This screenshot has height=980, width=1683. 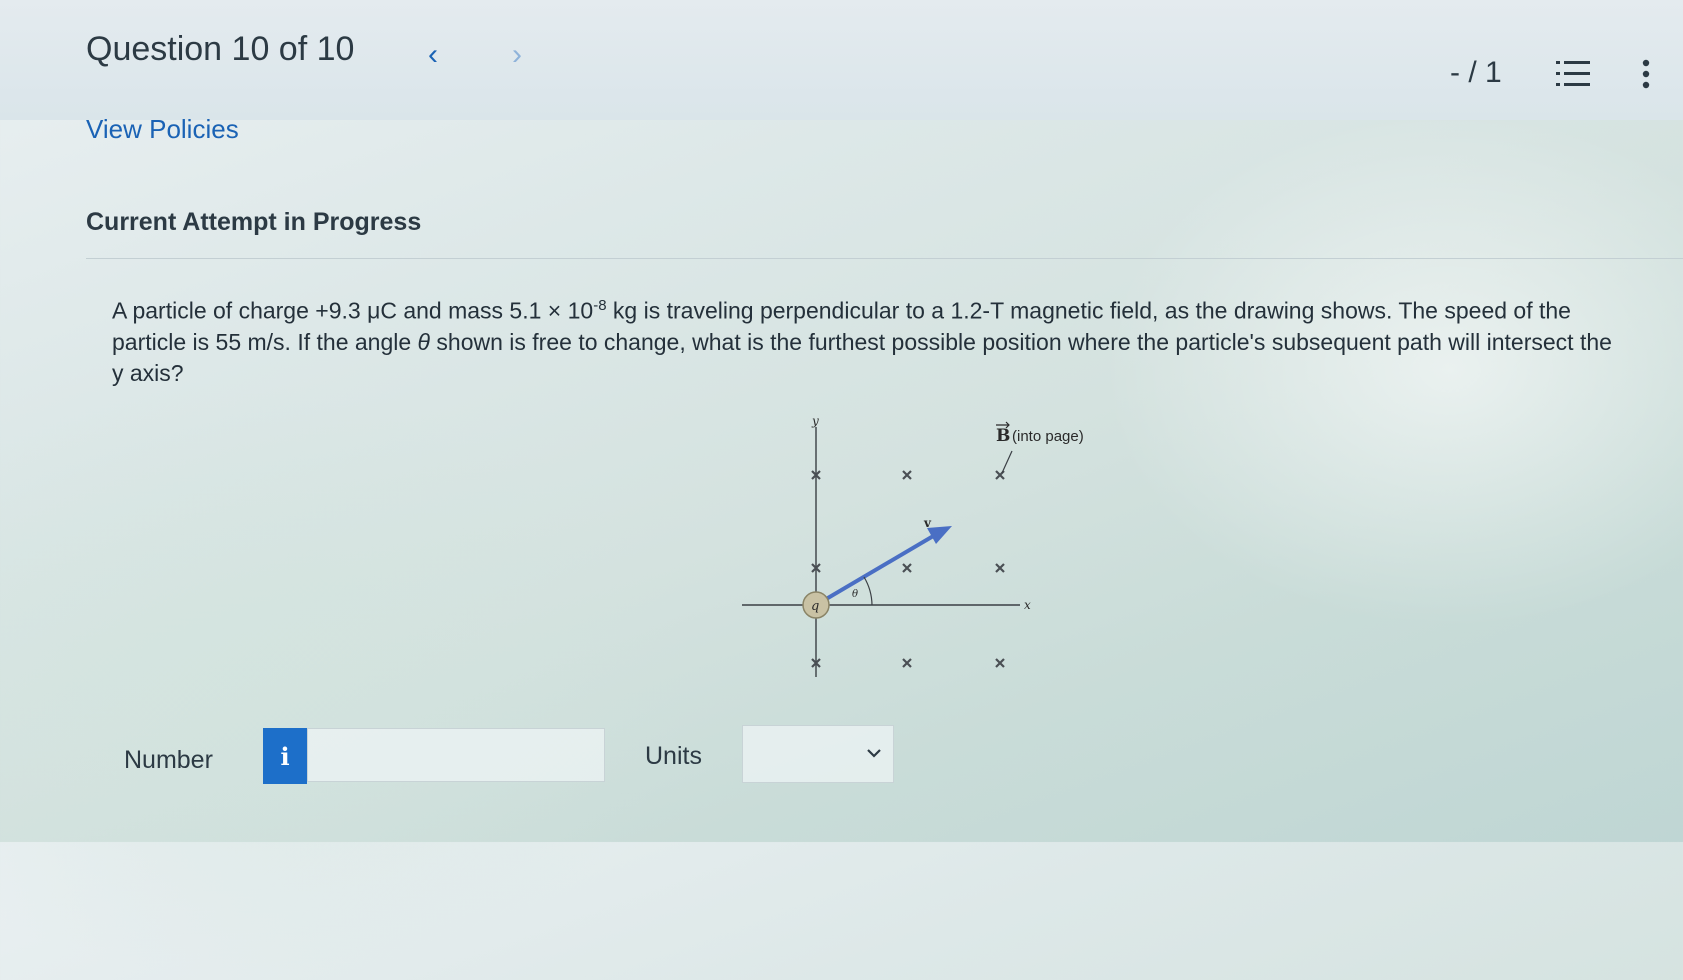 I want to click on field-markers, so click(x=908, y=569).